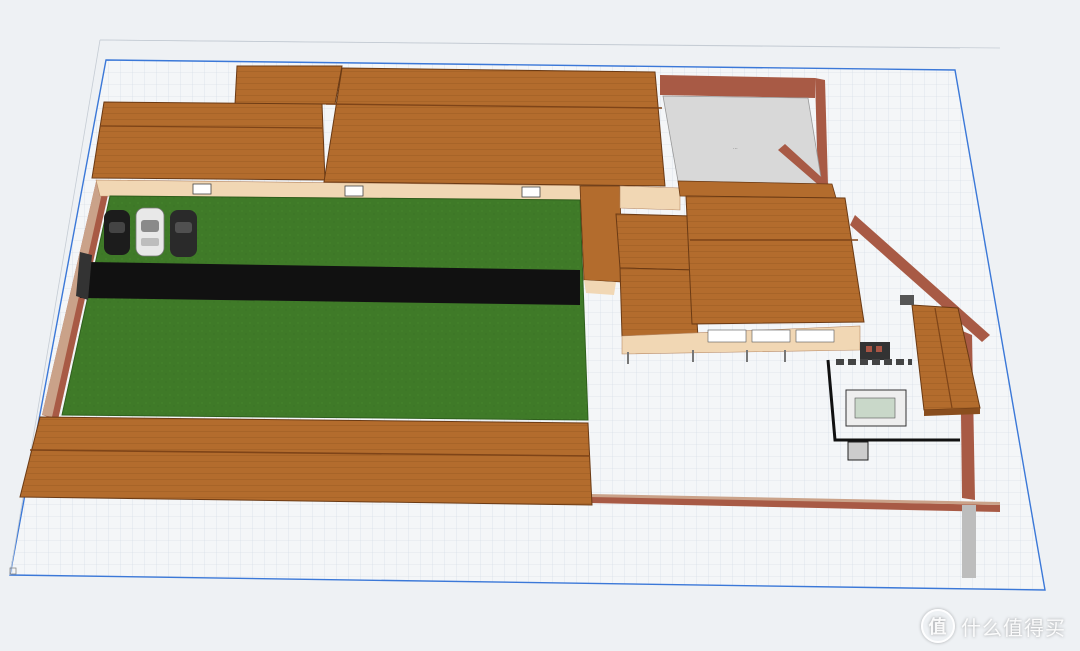  Describe the element at coordinates (938, 626) in the screenshot. I see `watermark-logo-icon: 值` at that location.